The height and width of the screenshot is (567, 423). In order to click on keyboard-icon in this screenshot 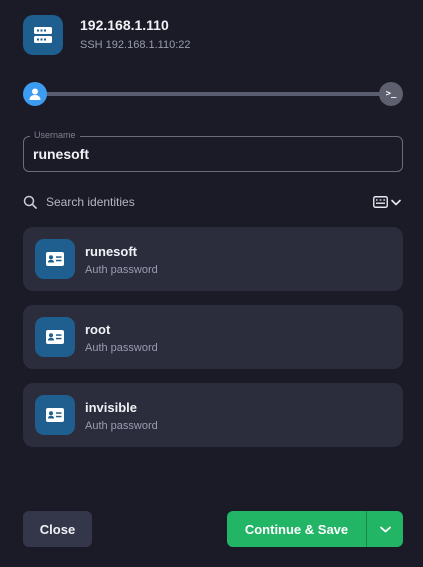, I will do `click(380, 202)`.